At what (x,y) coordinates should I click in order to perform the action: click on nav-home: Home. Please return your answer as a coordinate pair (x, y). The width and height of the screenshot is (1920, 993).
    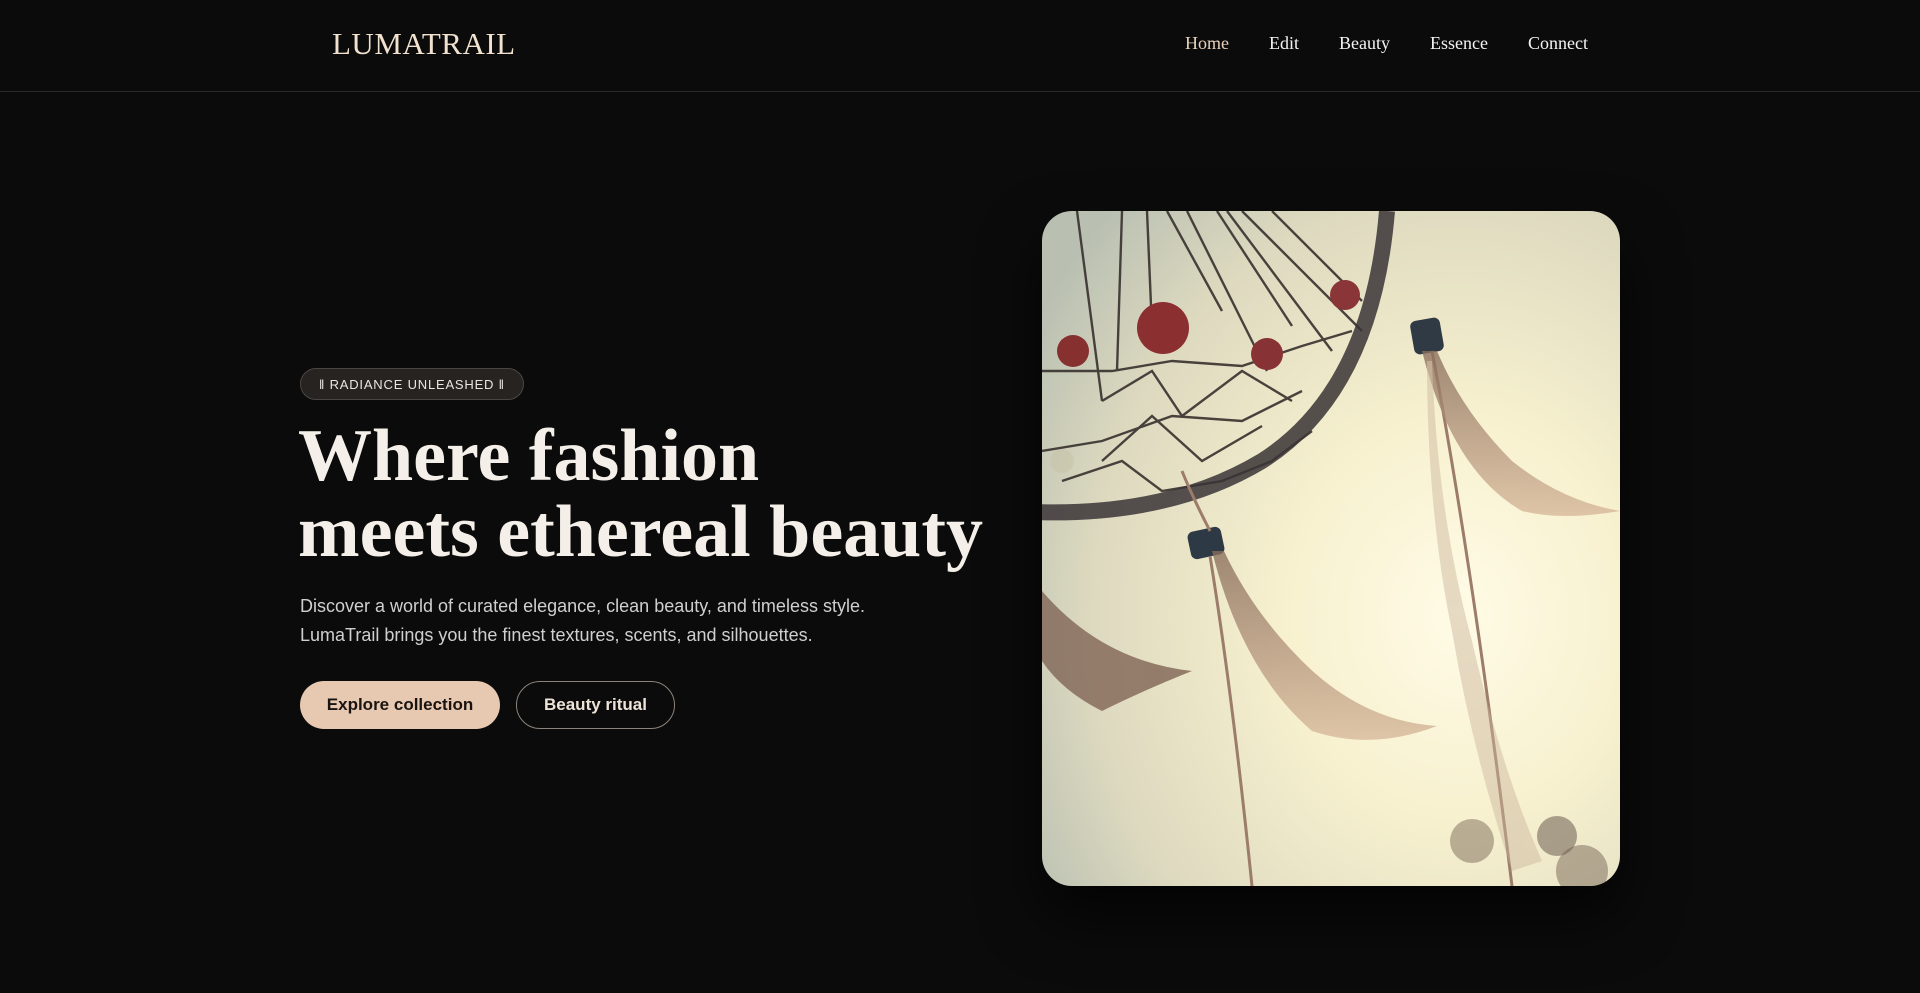
    Looking at the image, I should click on (1207, 43).